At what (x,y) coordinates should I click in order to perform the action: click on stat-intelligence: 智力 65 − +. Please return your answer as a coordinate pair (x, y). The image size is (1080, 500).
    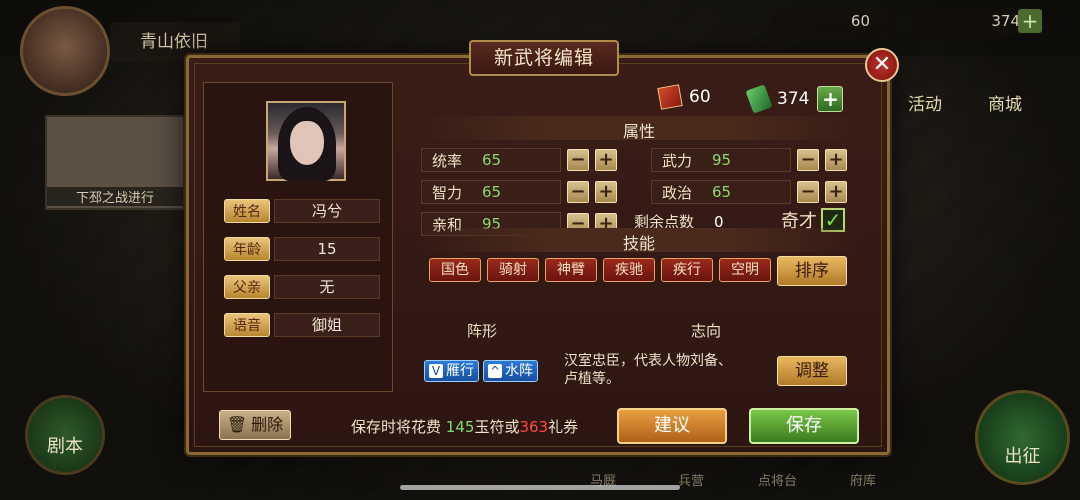
    Looking at the image, I should click on (519, 192).